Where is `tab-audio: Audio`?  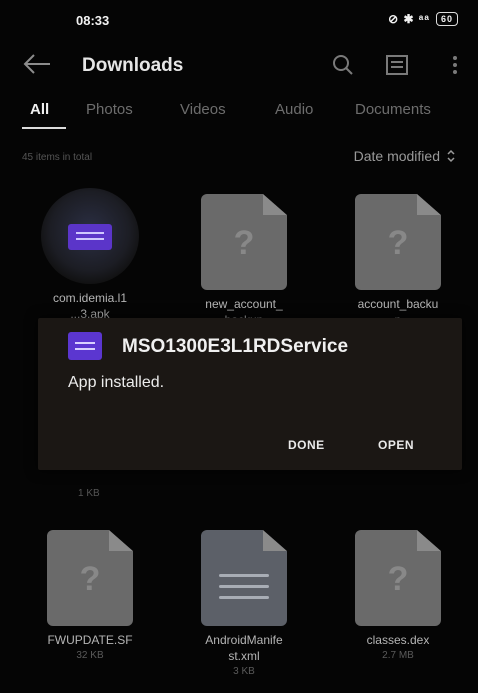
tab-audio: Audio is located at coordinates (294, 109).